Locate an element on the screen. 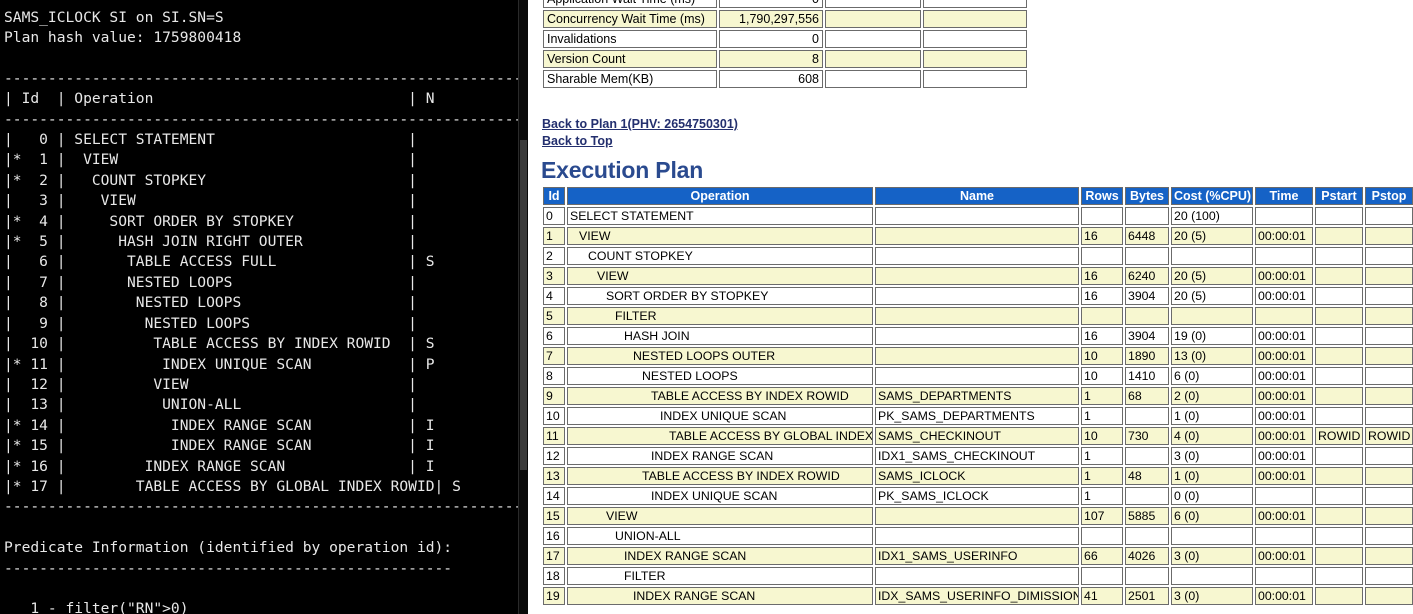 This screenshot has width=1413, height=614. stats-value-cell: 0 is located at coordinates (771, 4).